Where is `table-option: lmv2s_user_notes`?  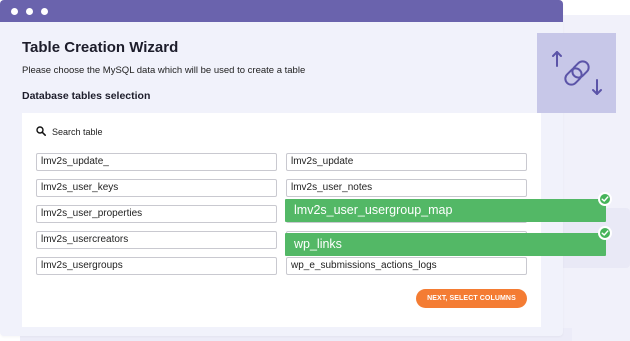
table-option: lmv2s_user_notes is located at coordinates (406, 188).